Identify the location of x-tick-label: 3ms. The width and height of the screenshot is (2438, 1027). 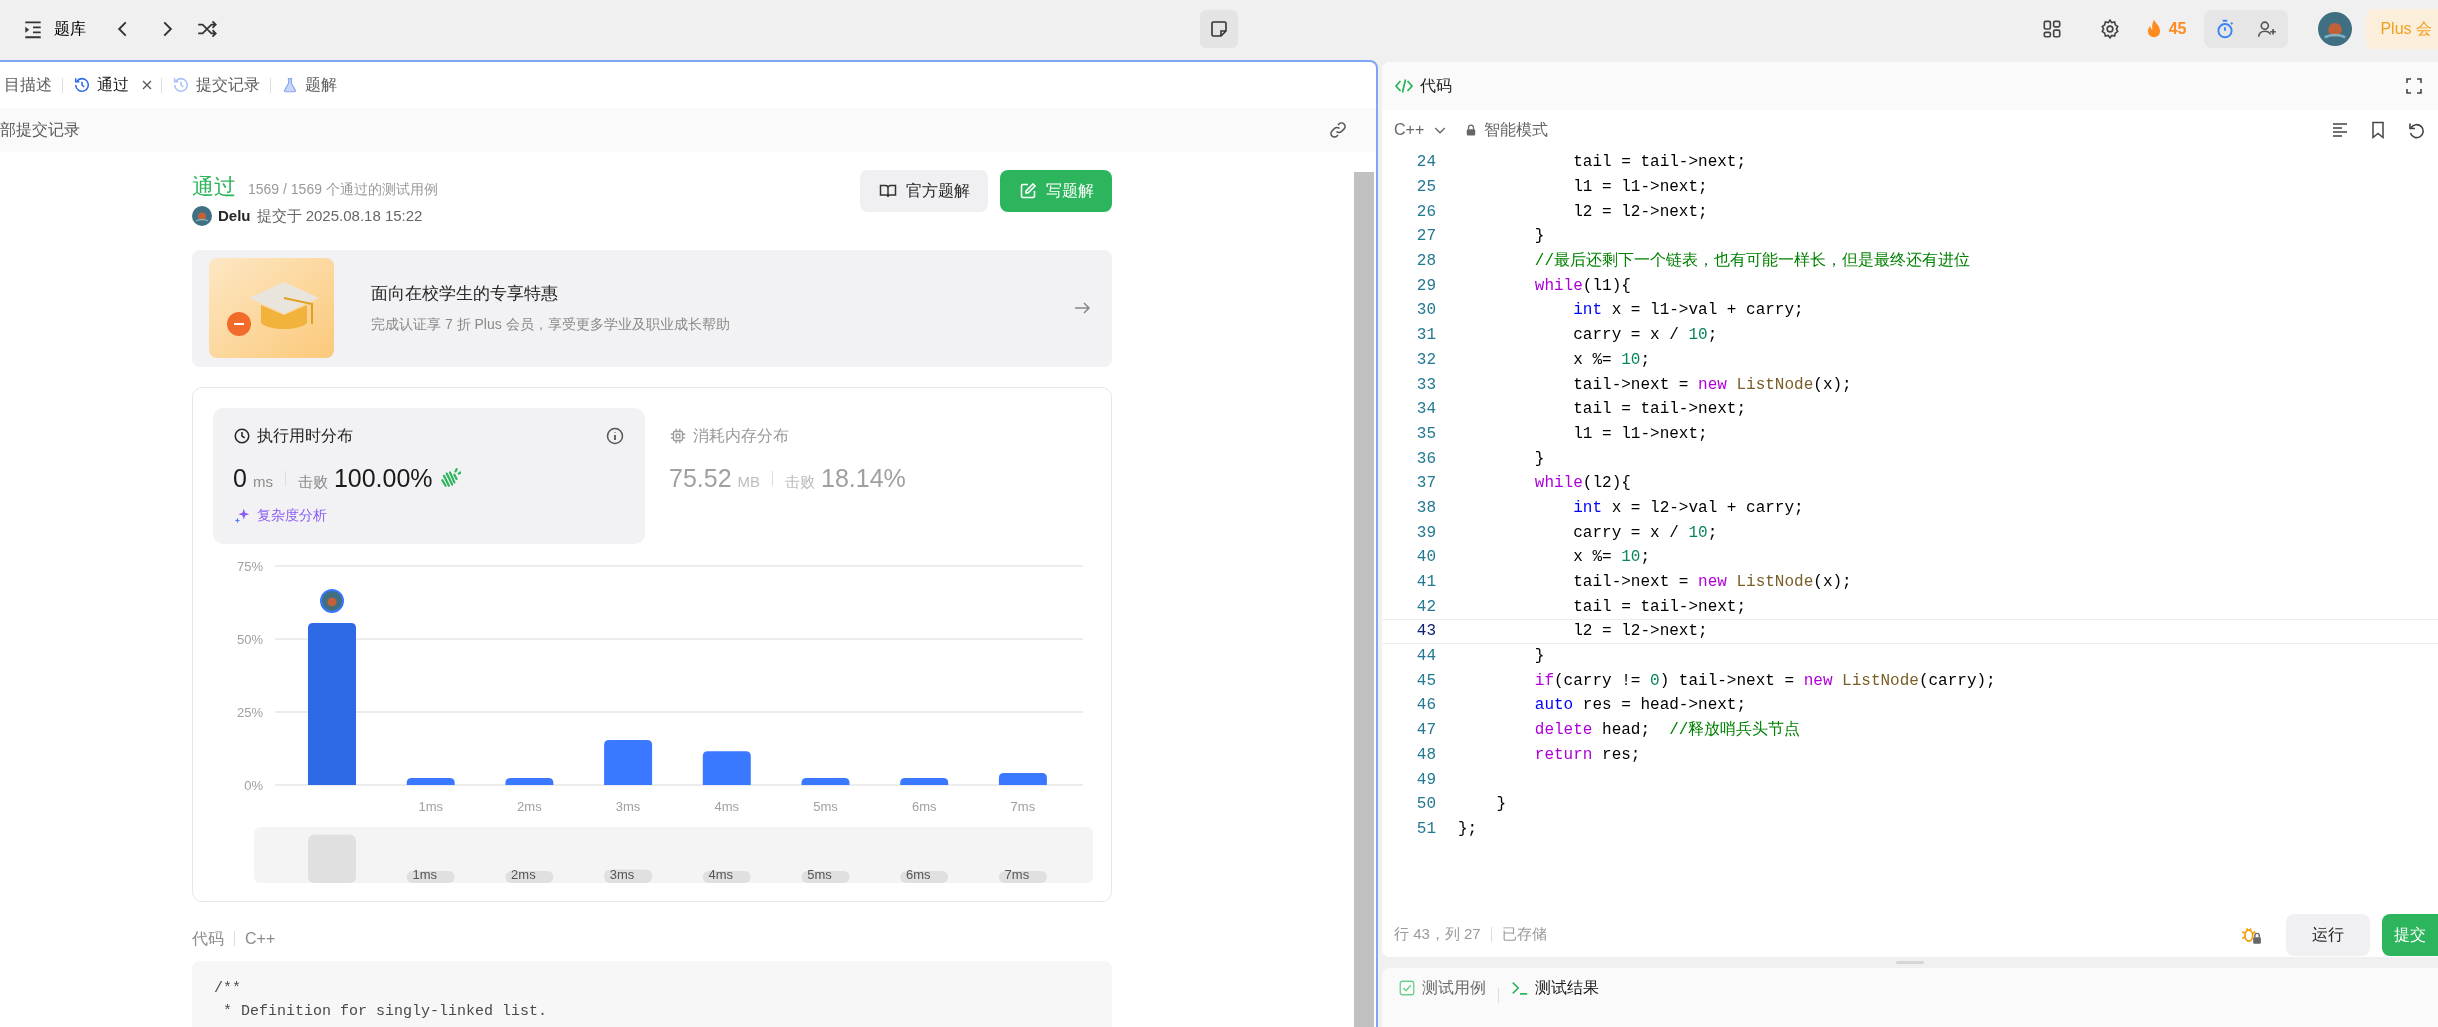
(628, 806).